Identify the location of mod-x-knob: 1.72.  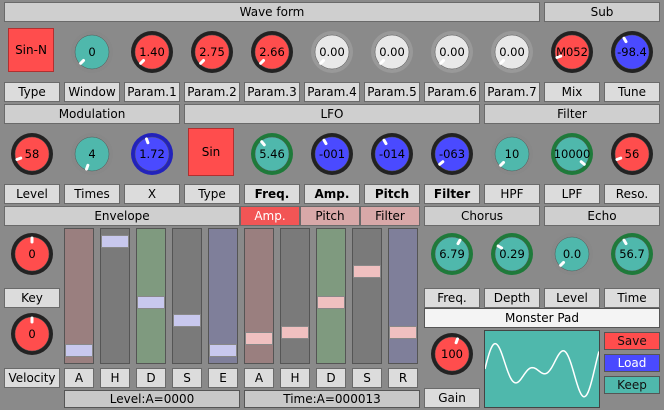
(152, 154).